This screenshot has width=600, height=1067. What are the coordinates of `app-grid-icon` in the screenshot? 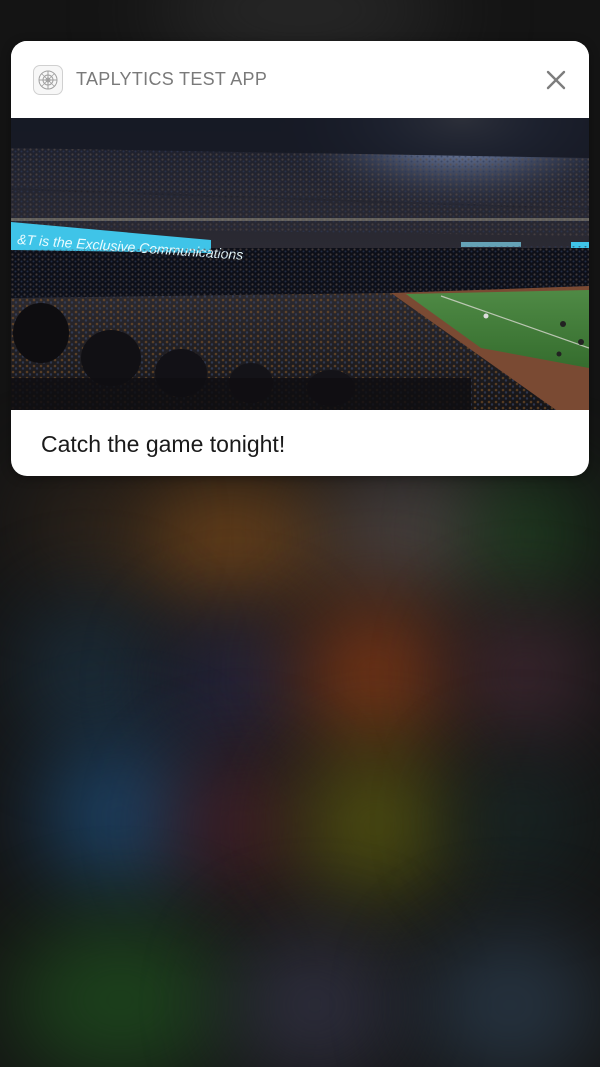 It's located at (48, 80).